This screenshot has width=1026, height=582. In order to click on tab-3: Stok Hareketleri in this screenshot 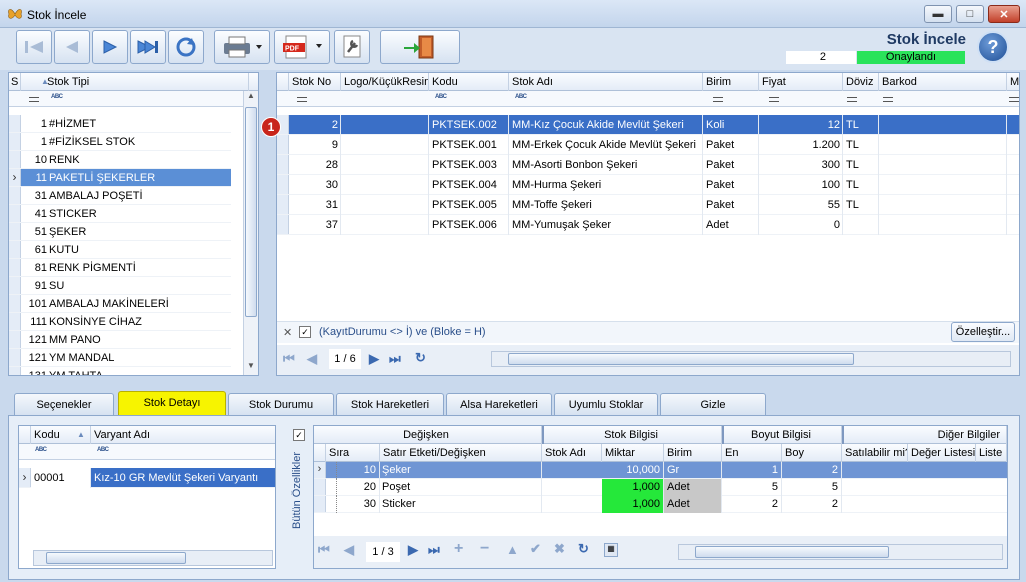, I will do `click(390, 404)`.